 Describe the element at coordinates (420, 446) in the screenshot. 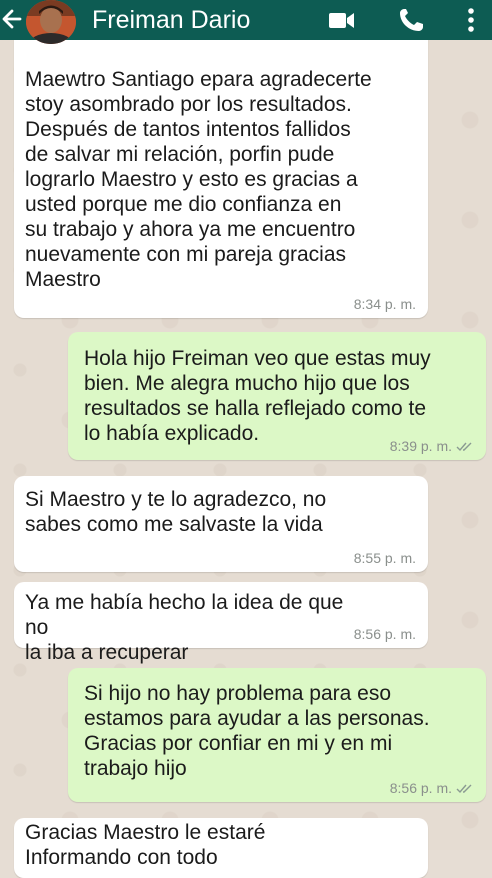

I see `message-time: 8:39 p. m.` at that location.